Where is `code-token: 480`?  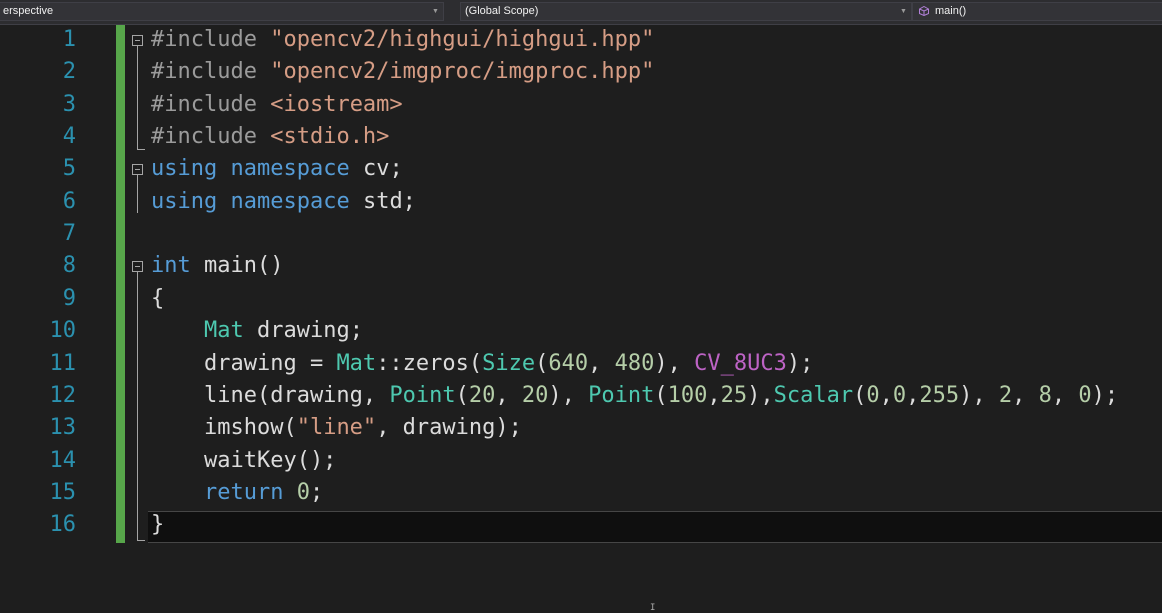 code-token: 480 is located at coordinates (634, 363).